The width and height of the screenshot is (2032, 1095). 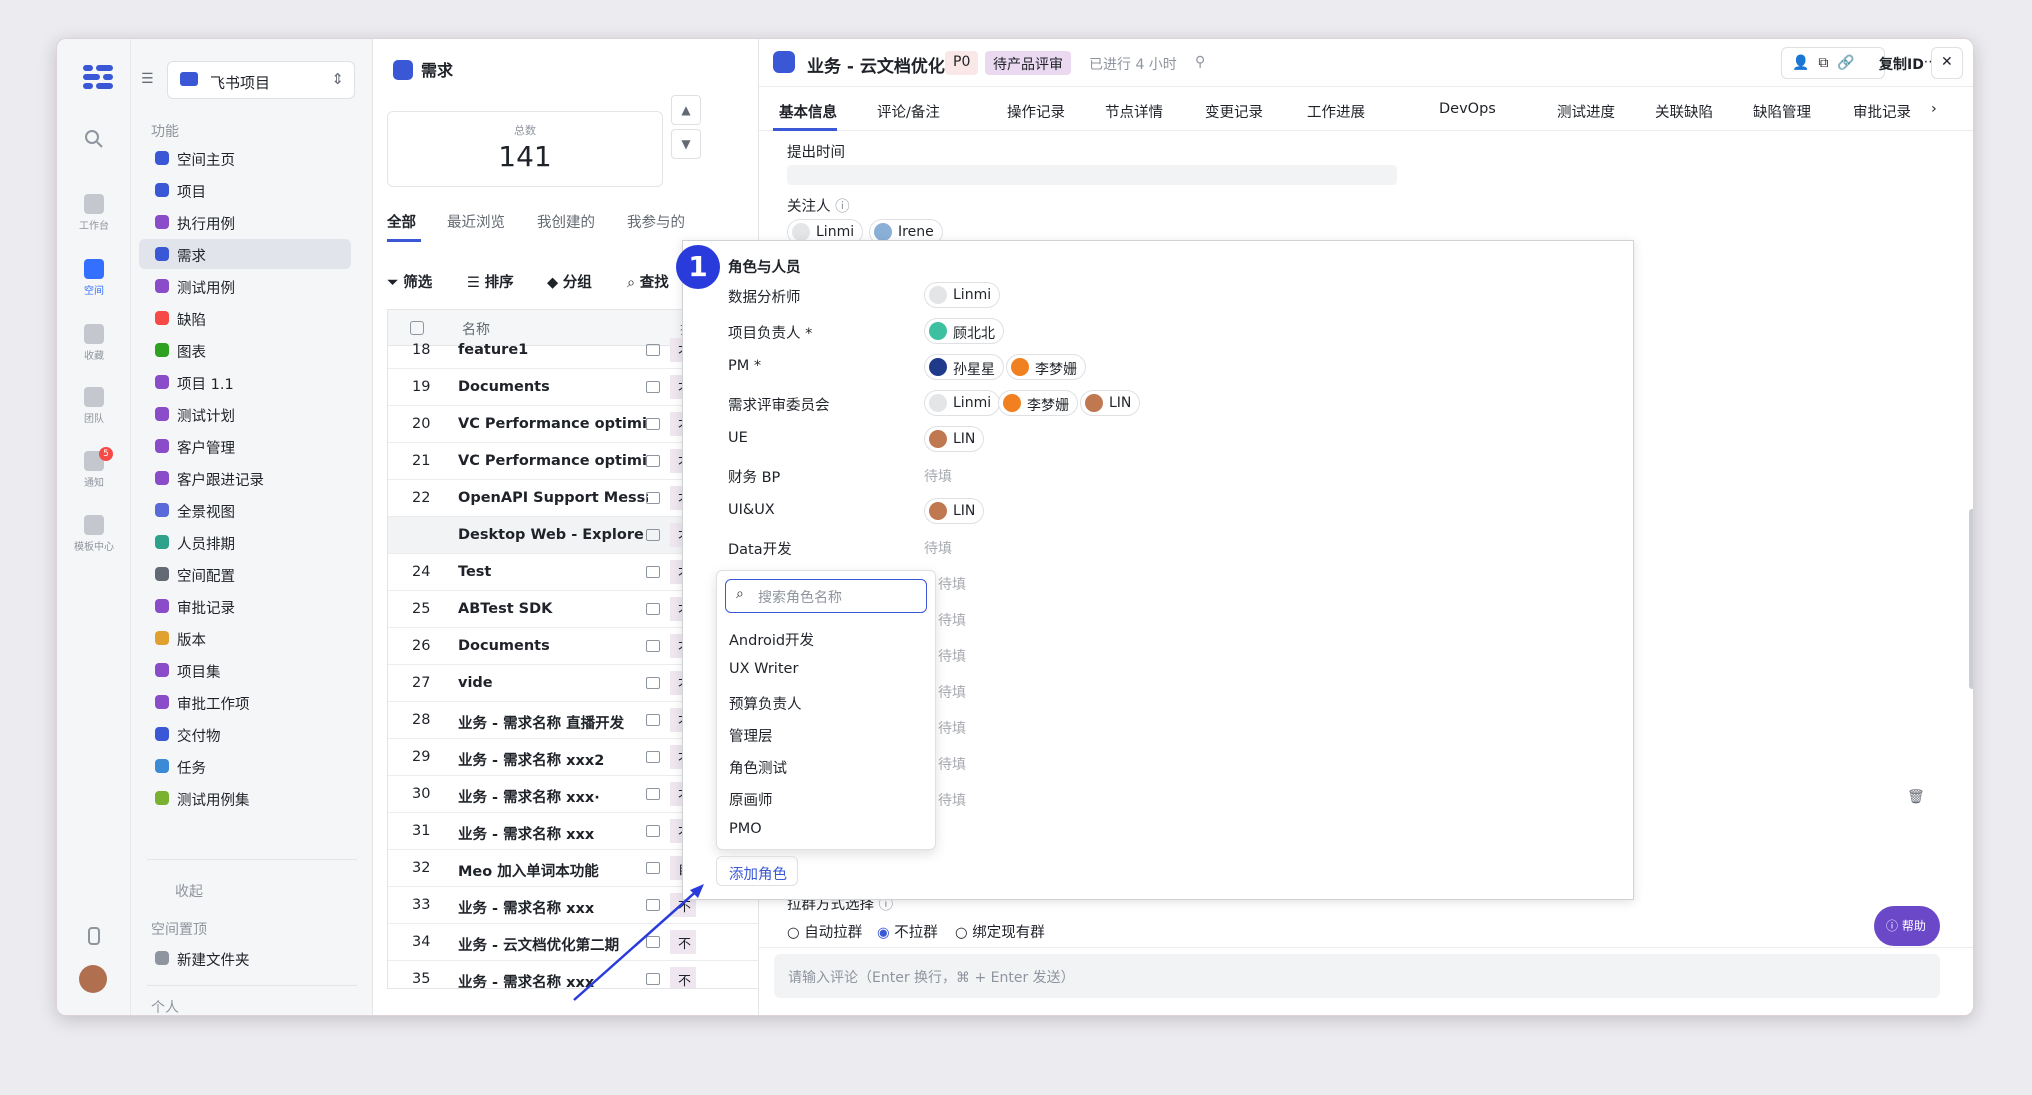 I want to click on annotation-arrow, so click(x=638, y=942).